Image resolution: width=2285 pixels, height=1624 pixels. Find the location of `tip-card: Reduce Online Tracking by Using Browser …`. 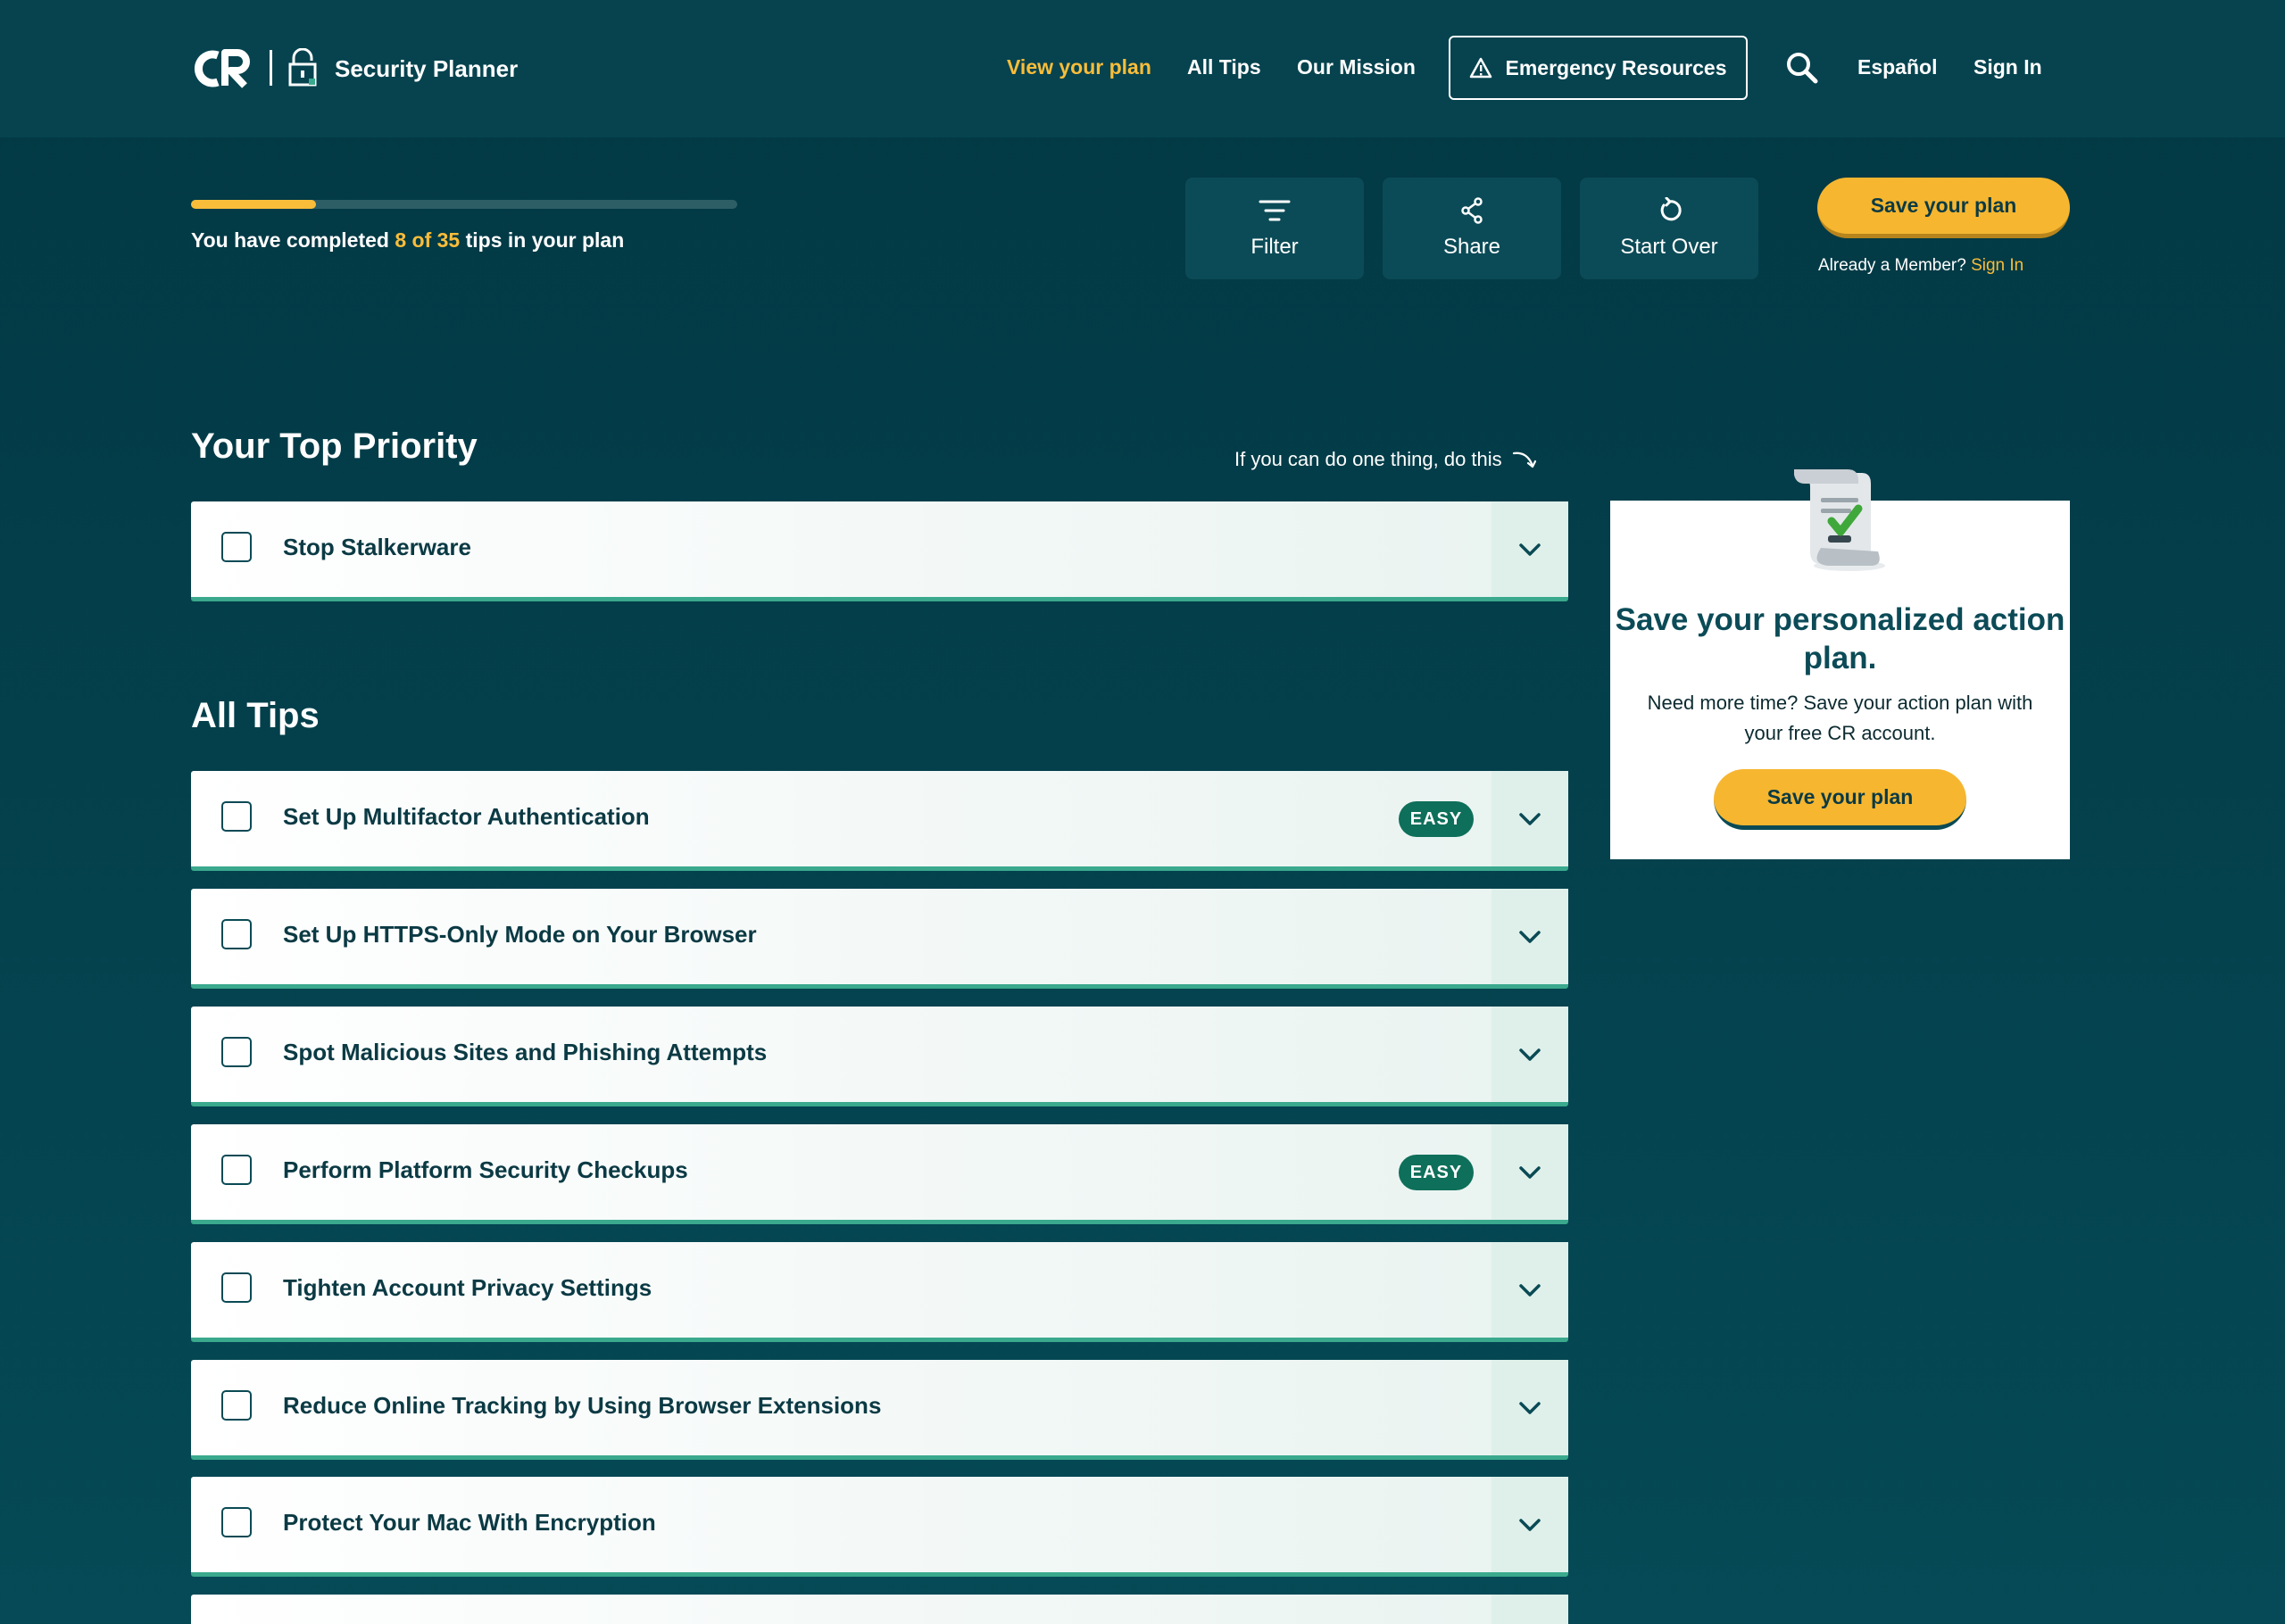

tip-card: Reduce Online Tracking by Using Browser … is located at coordinates (879, 1410).